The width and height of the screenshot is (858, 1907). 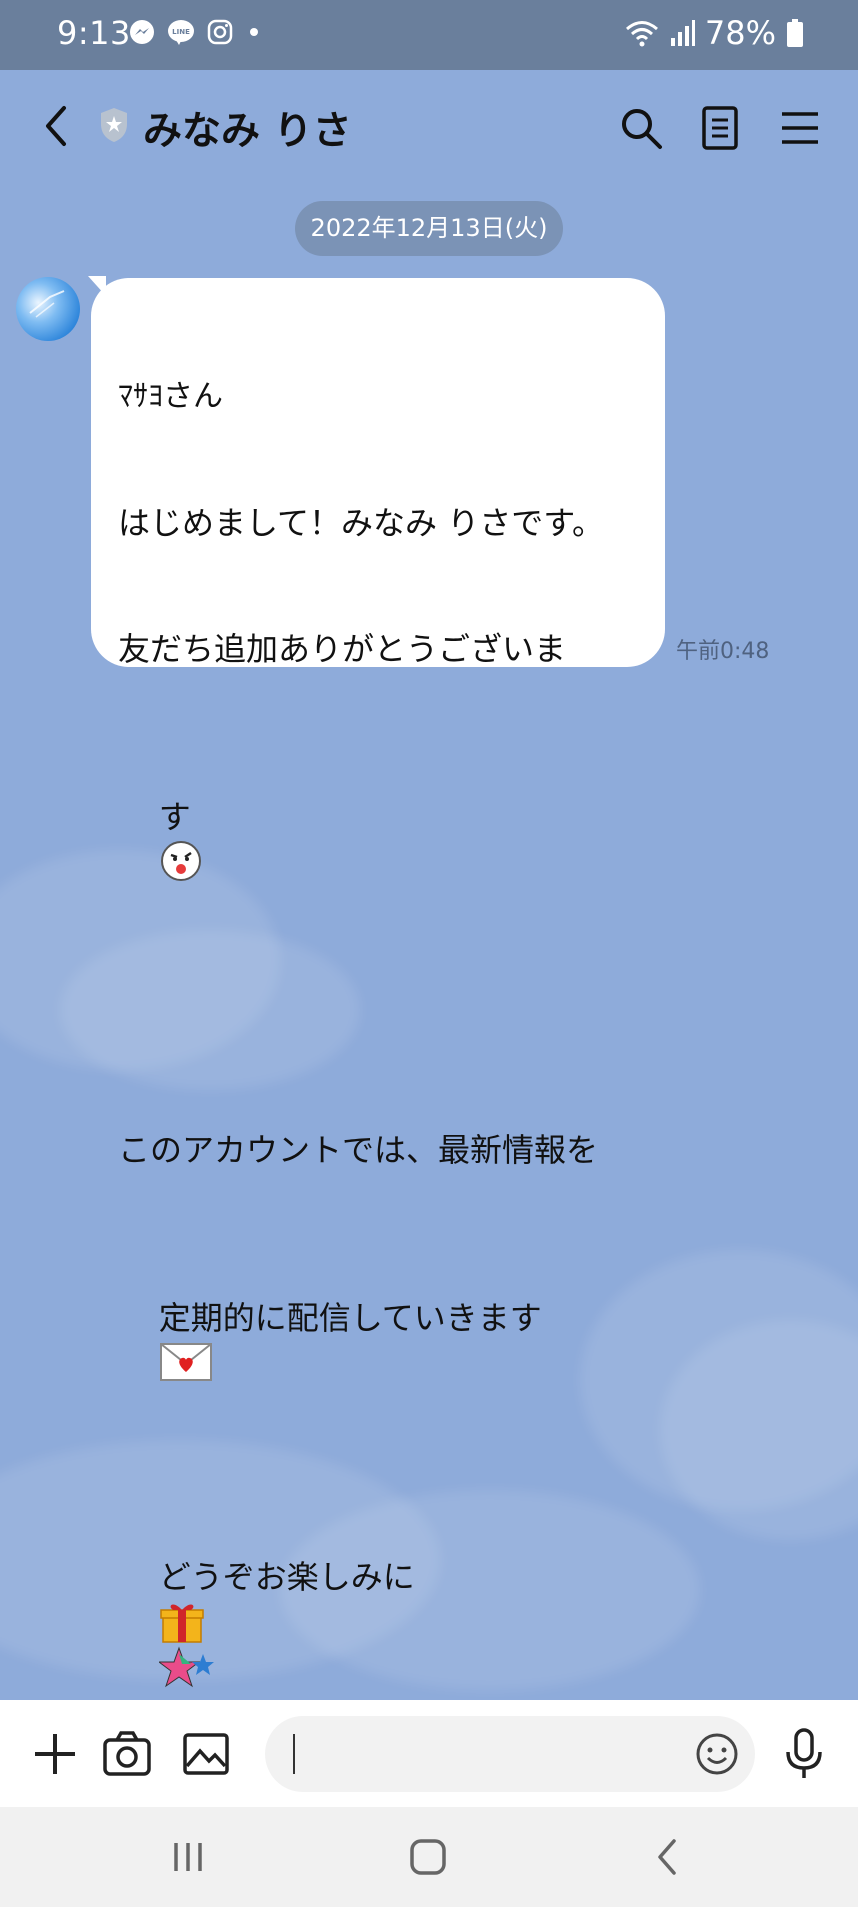 What do you see at coordinates (795, 33) in the screenshot?
I see `battery-icon` at bounding box center [795, 33].